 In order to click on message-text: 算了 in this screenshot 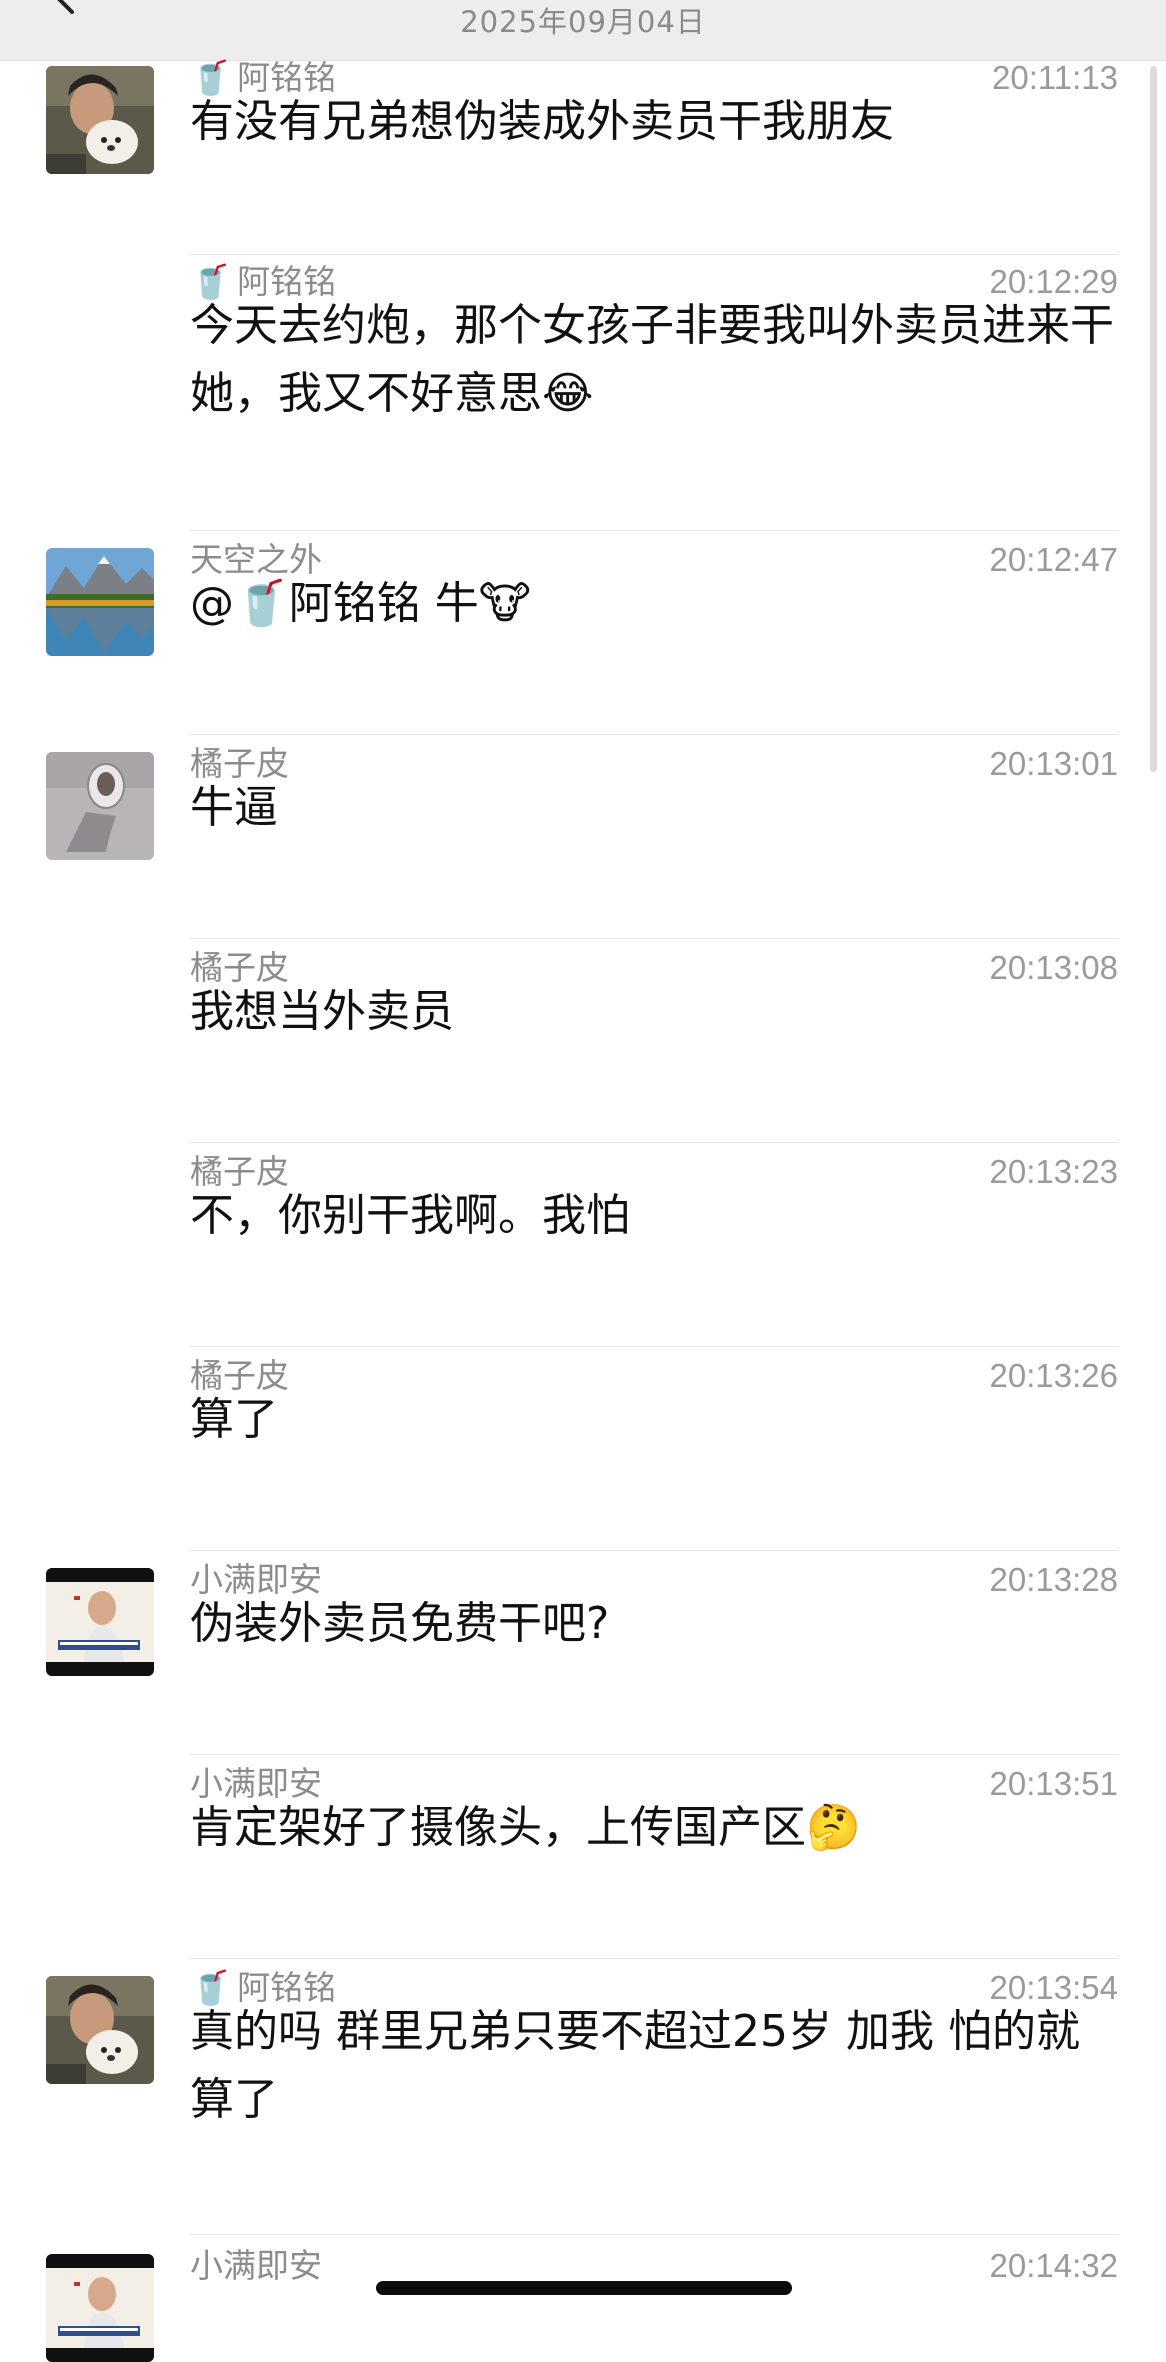, I will do `click(655, 1420)`.